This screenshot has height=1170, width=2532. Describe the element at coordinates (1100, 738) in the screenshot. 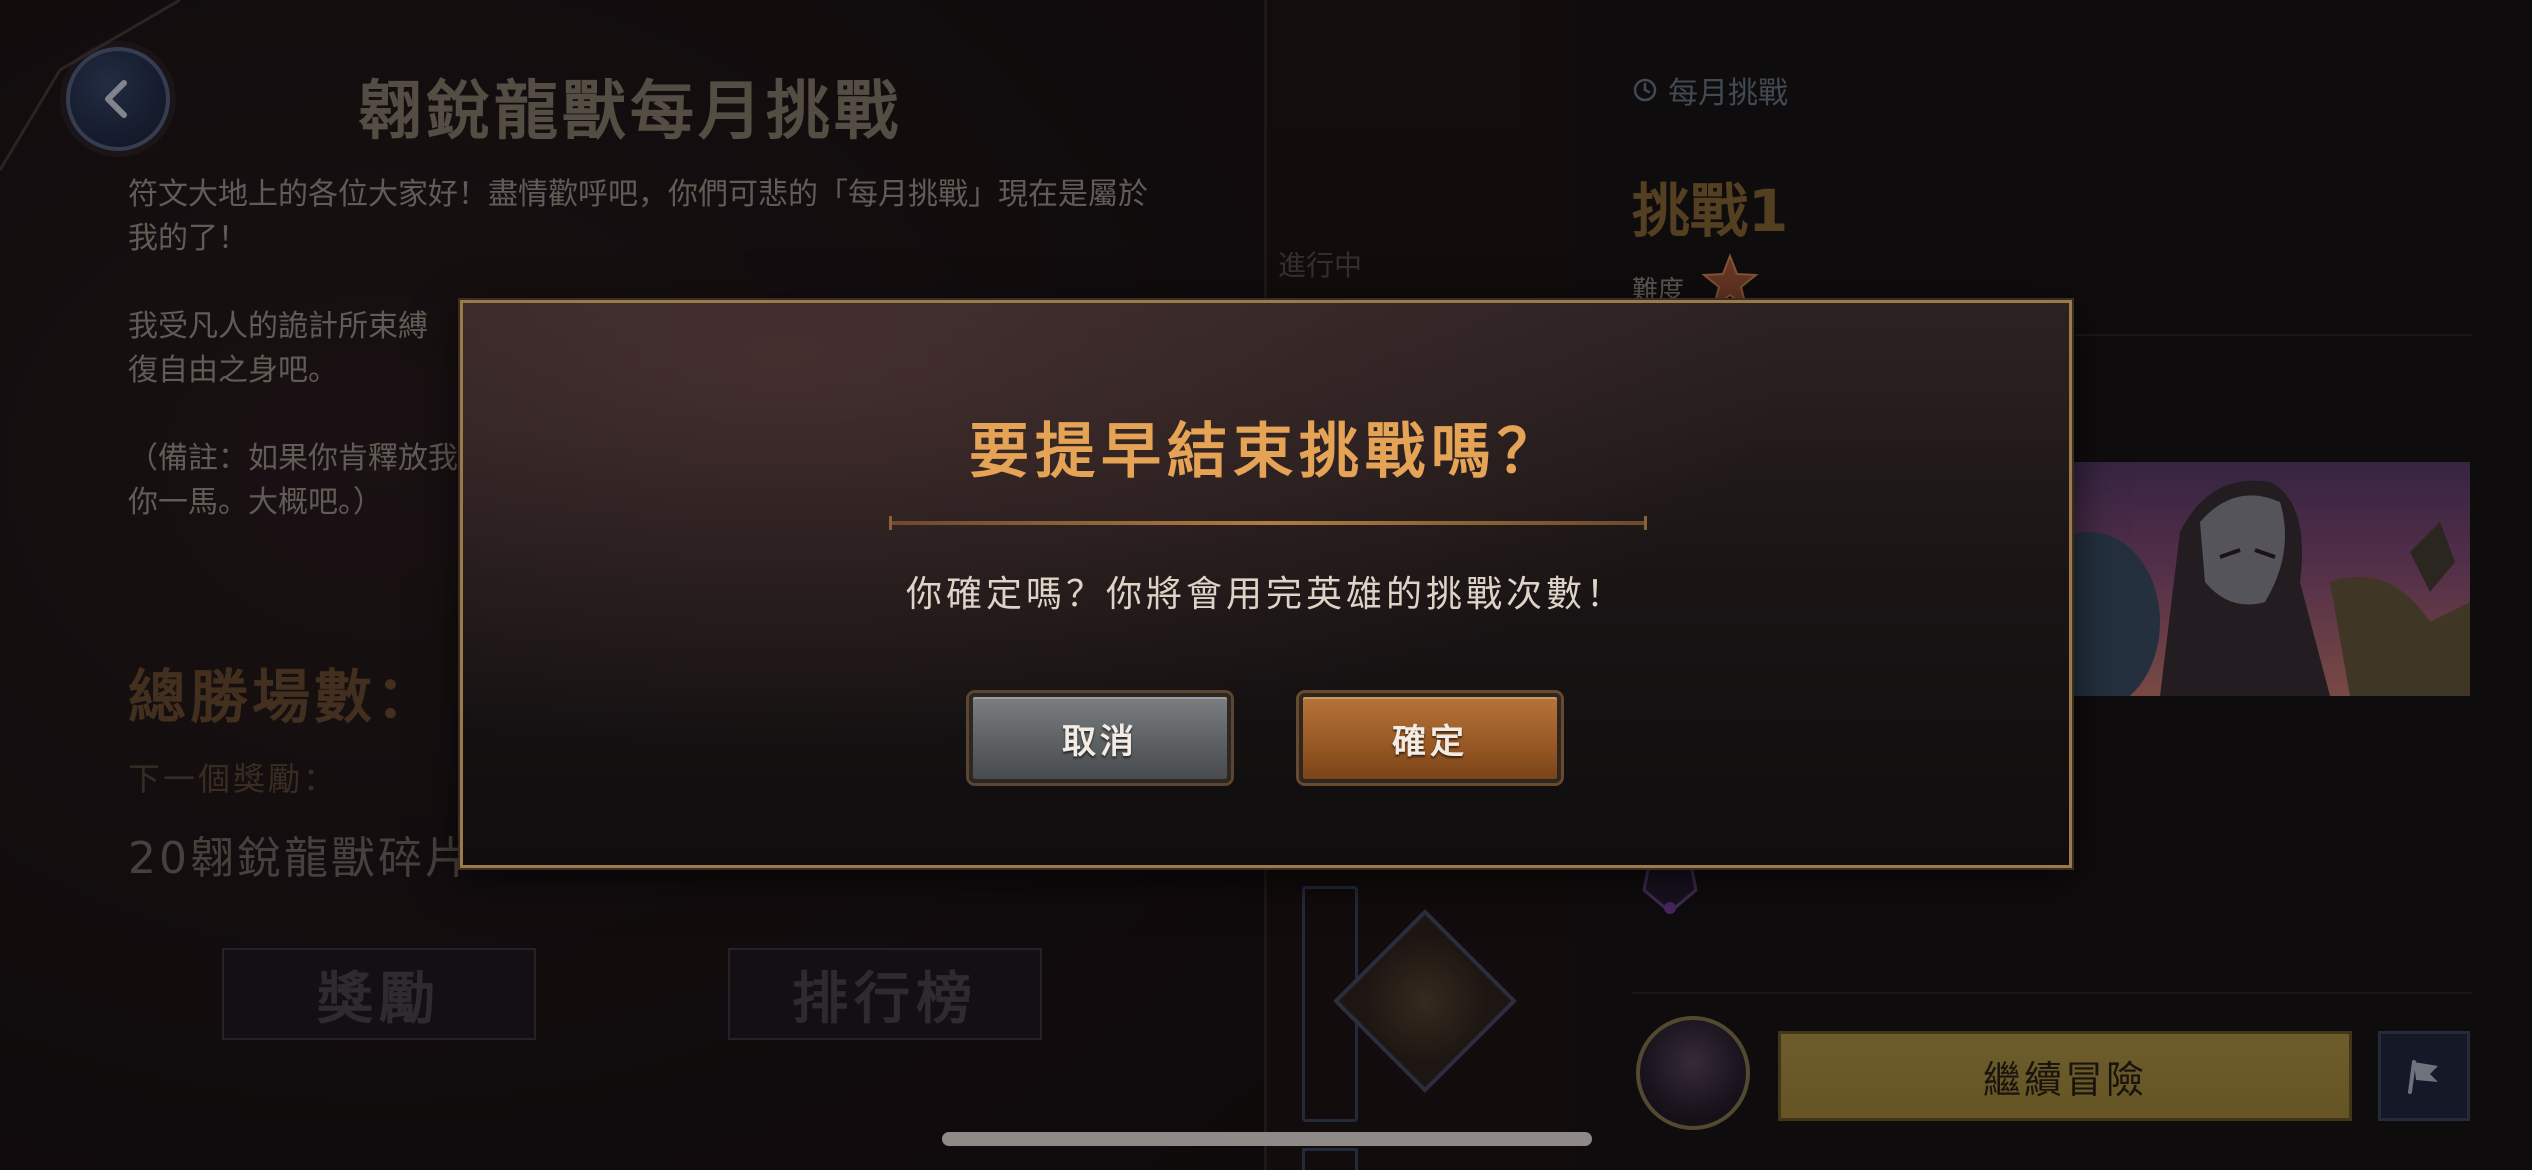

I see `cancel-button: 取消` at that location.